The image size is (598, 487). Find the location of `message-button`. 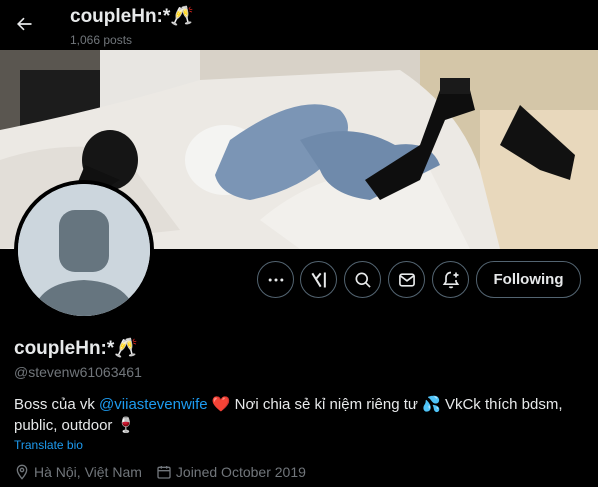

message-button is located at coordinates (406, 279).